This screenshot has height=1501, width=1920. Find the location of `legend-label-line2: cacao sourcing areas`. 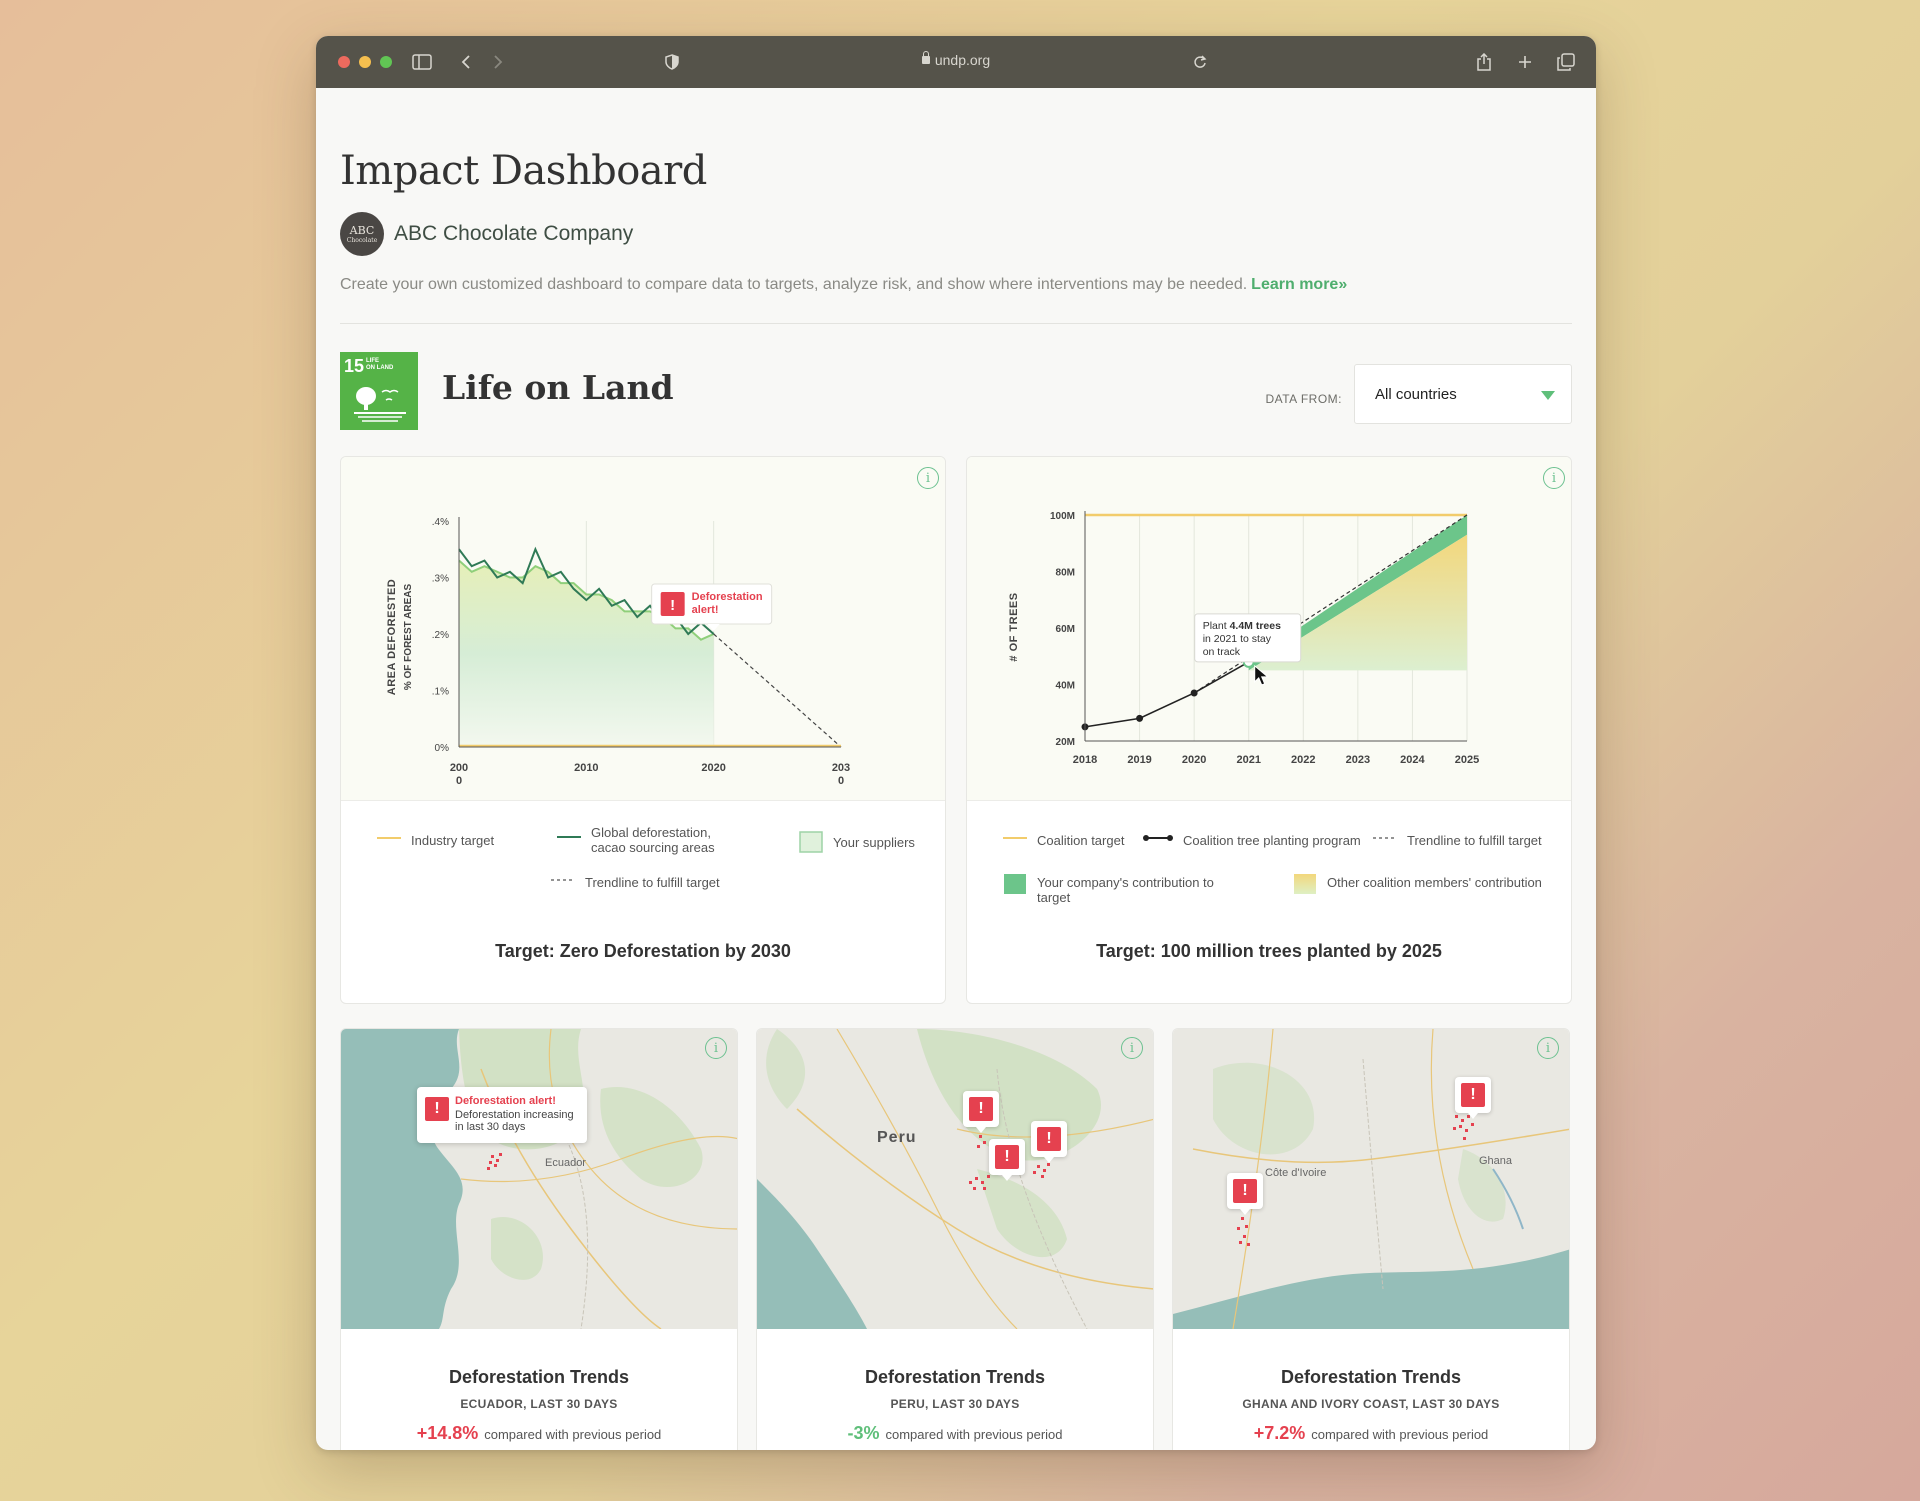

legend-label-line2: cacao sourcing areas is located at coordinates (653, 847).